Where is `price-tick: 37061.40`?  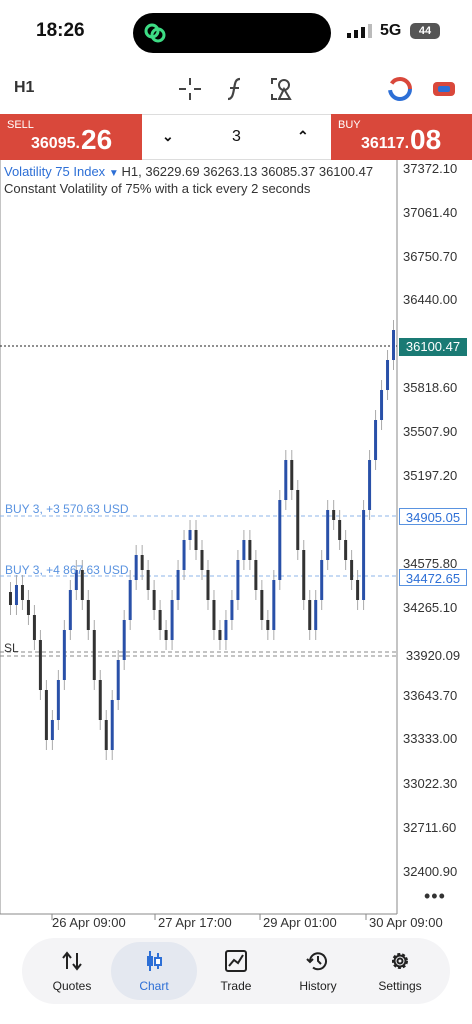
price-tick: 37061.40 is located at coordinates (430, 212).